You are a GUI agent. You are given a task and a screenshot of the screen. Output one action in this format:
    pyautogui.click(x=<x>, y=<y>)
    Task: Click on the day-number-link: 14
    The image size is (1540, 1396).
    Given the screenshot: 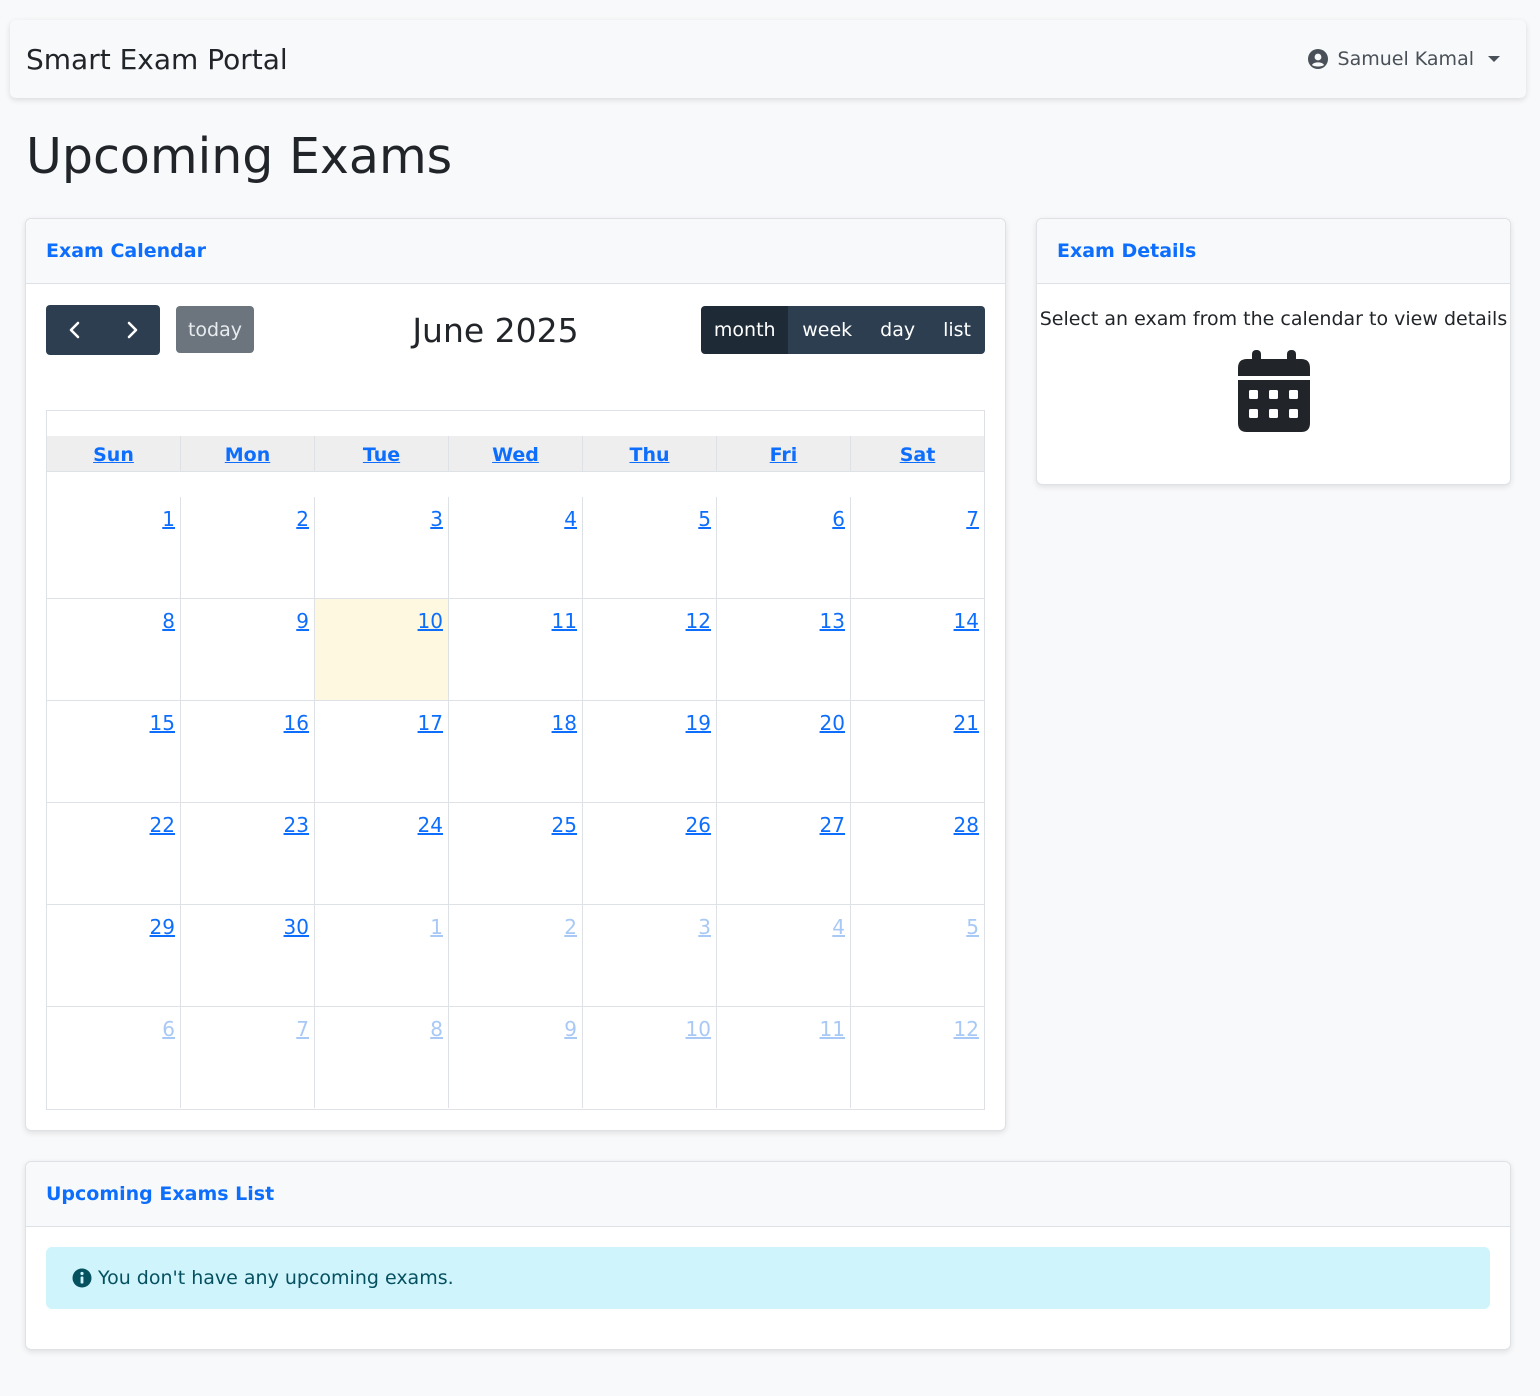 What is the action you would take?
    pyautogui.click(x=966, y=621)
    